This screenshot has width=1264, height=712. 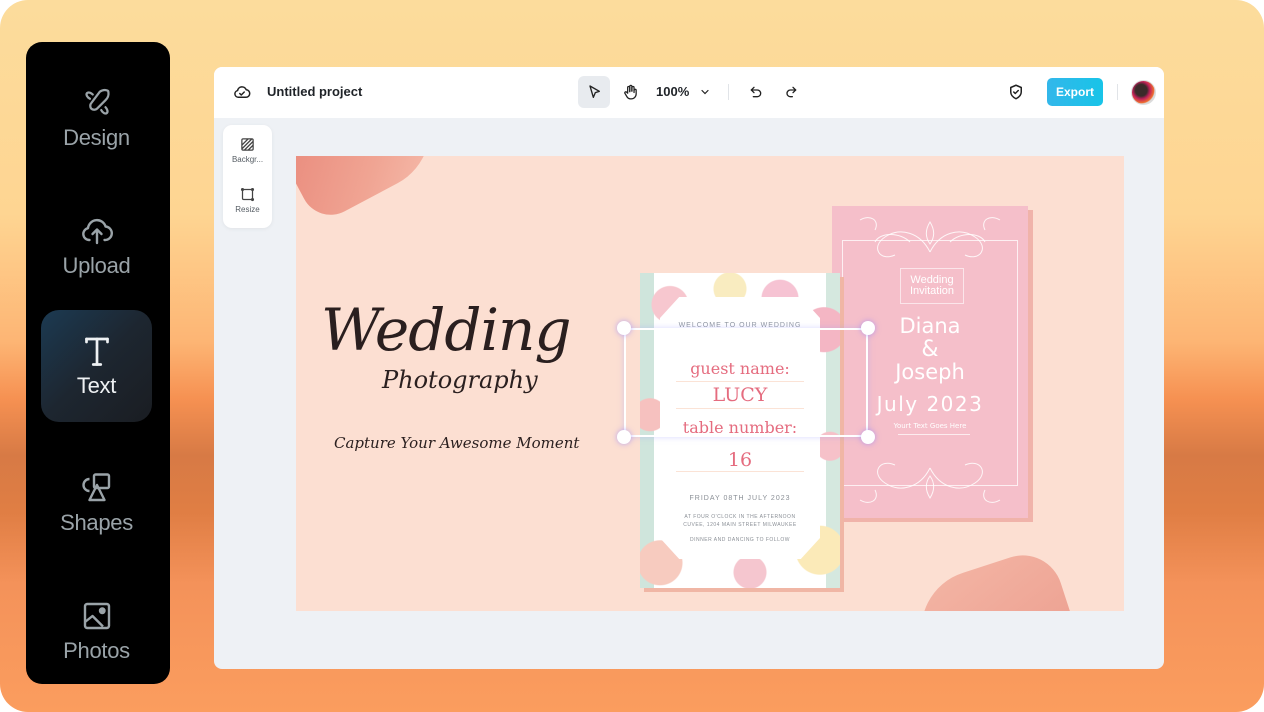 What do you see at coordinates (740, 540) in the screenshot?
I see `card1-dinner: DINNER AND DANCING TO FOLLOW` at bounding box center [740, 540].